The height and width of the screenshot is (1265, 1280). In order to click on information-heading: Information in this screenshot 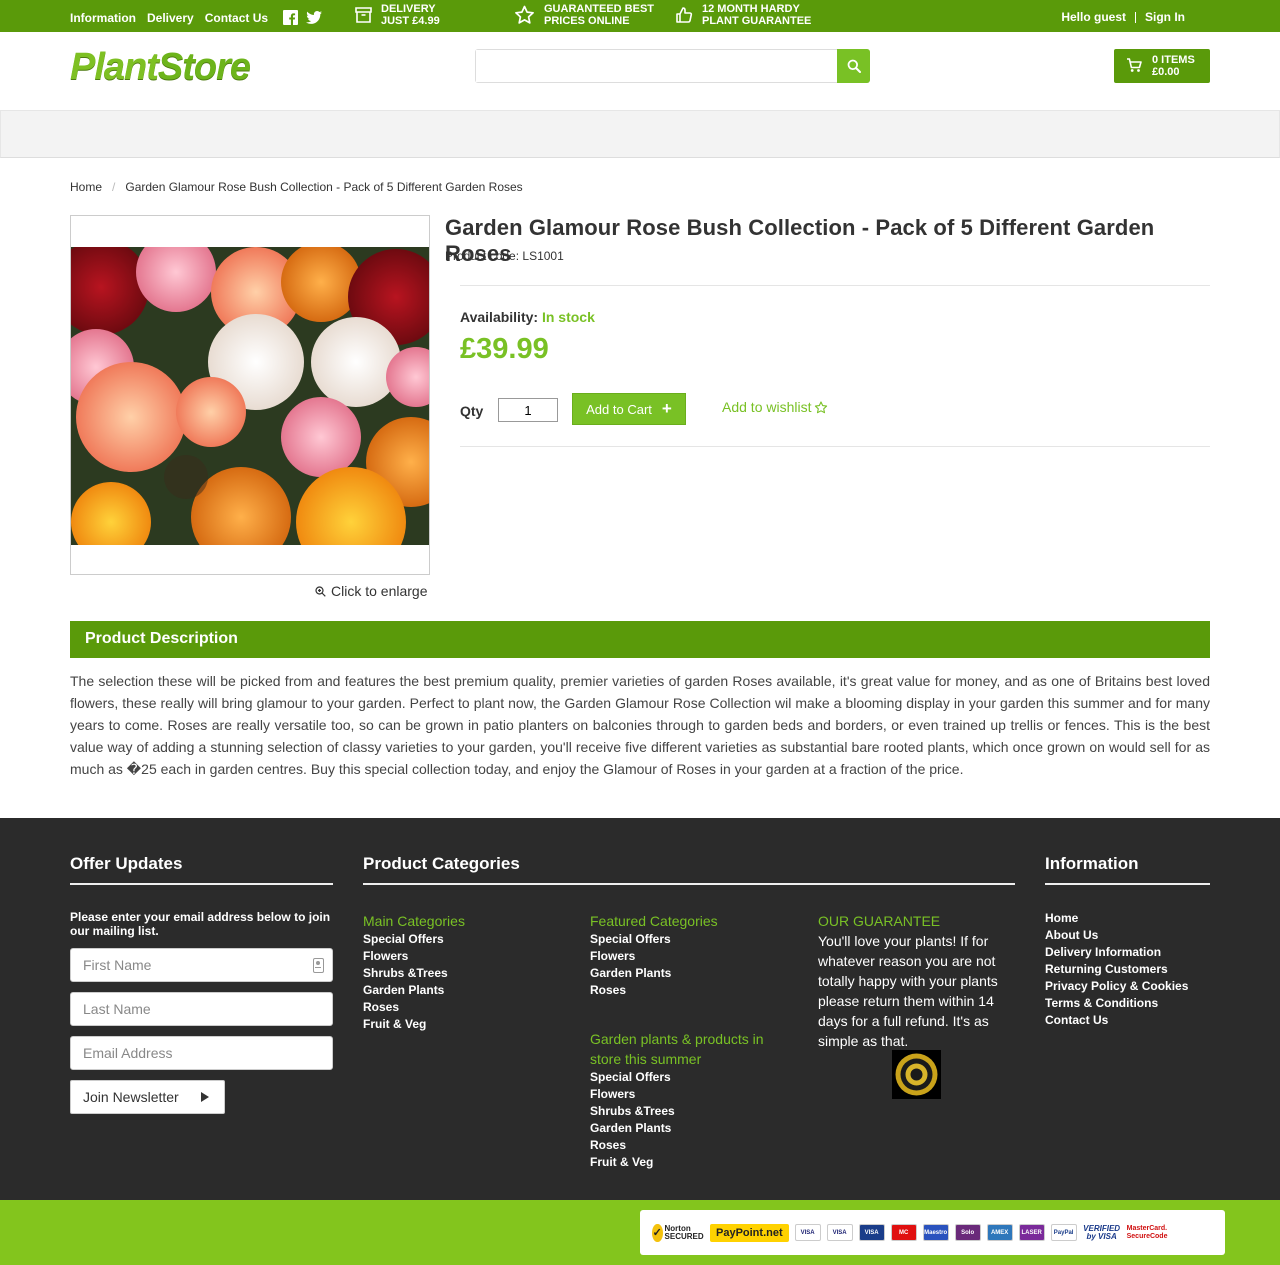, I will do `click(1127, 869)`.